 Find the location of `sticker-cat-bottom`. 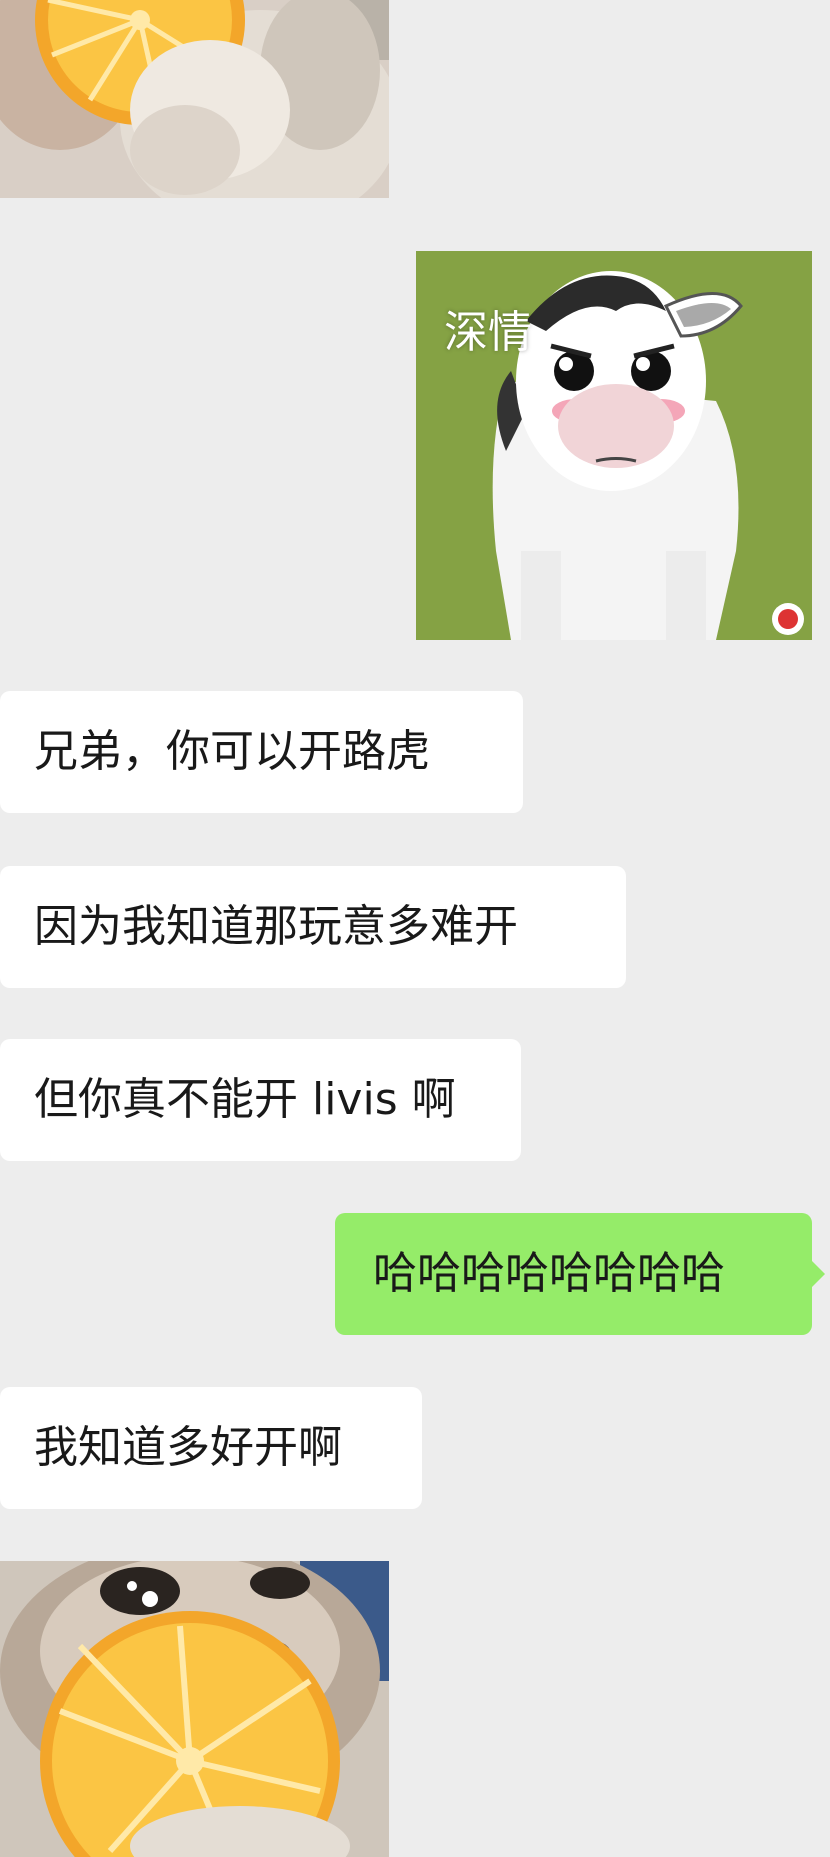

sticker-cat-bottom is located at coordinates (194, 1709).